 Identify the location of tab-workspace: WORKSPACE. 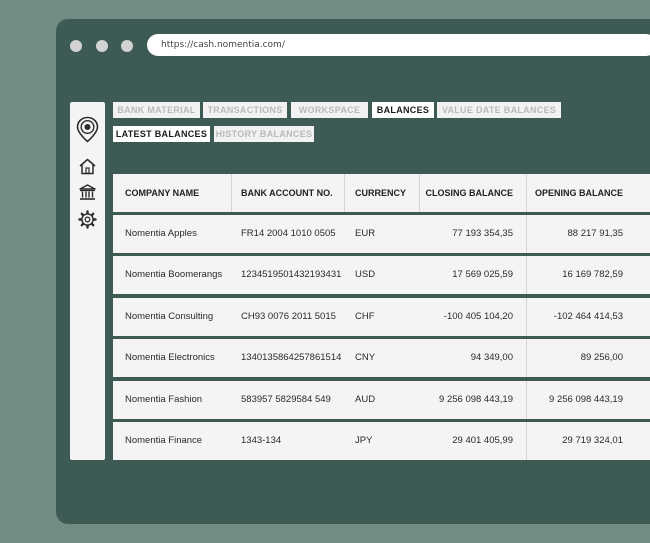
(329, 110).